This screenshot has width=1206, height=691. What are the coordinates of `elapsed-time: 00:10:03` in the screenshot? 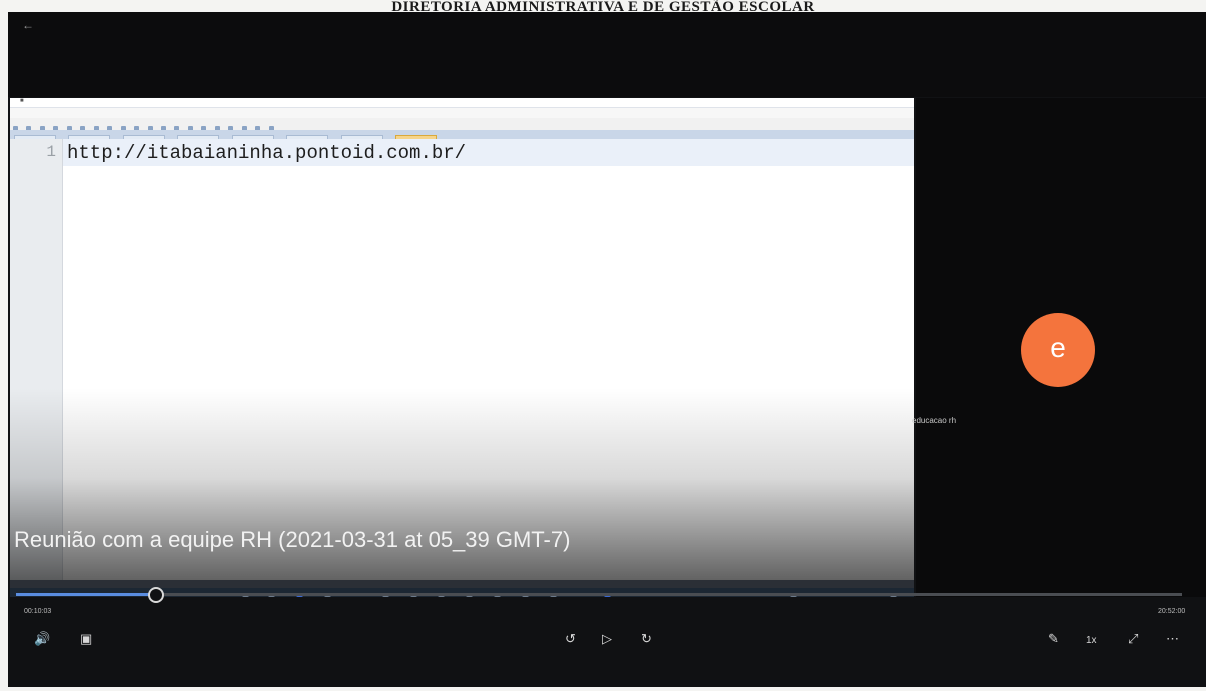 It's located at (38, 611).